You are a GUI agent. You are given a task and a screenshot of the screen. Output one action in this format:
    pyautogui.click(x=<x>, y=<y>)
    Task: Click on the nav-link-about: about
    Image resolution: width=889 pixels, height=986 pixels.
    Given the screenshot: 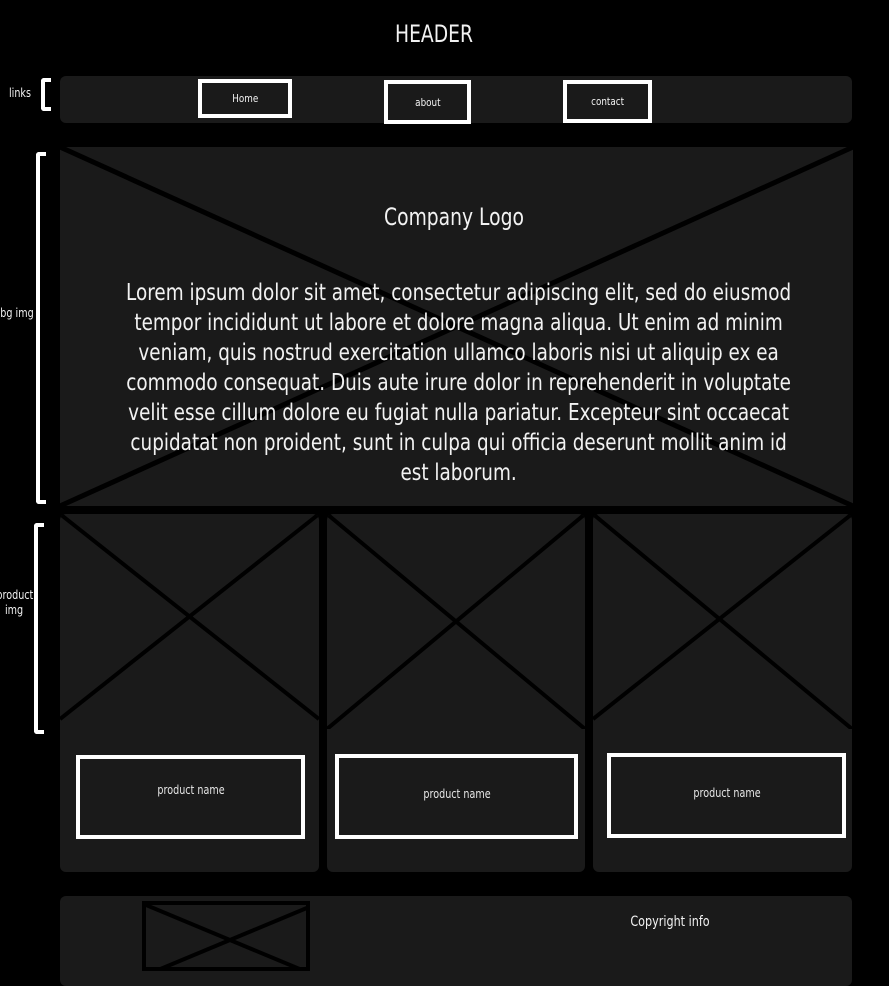 What is the action you would take?
    pyautogui.click(x=427, y=102)
    